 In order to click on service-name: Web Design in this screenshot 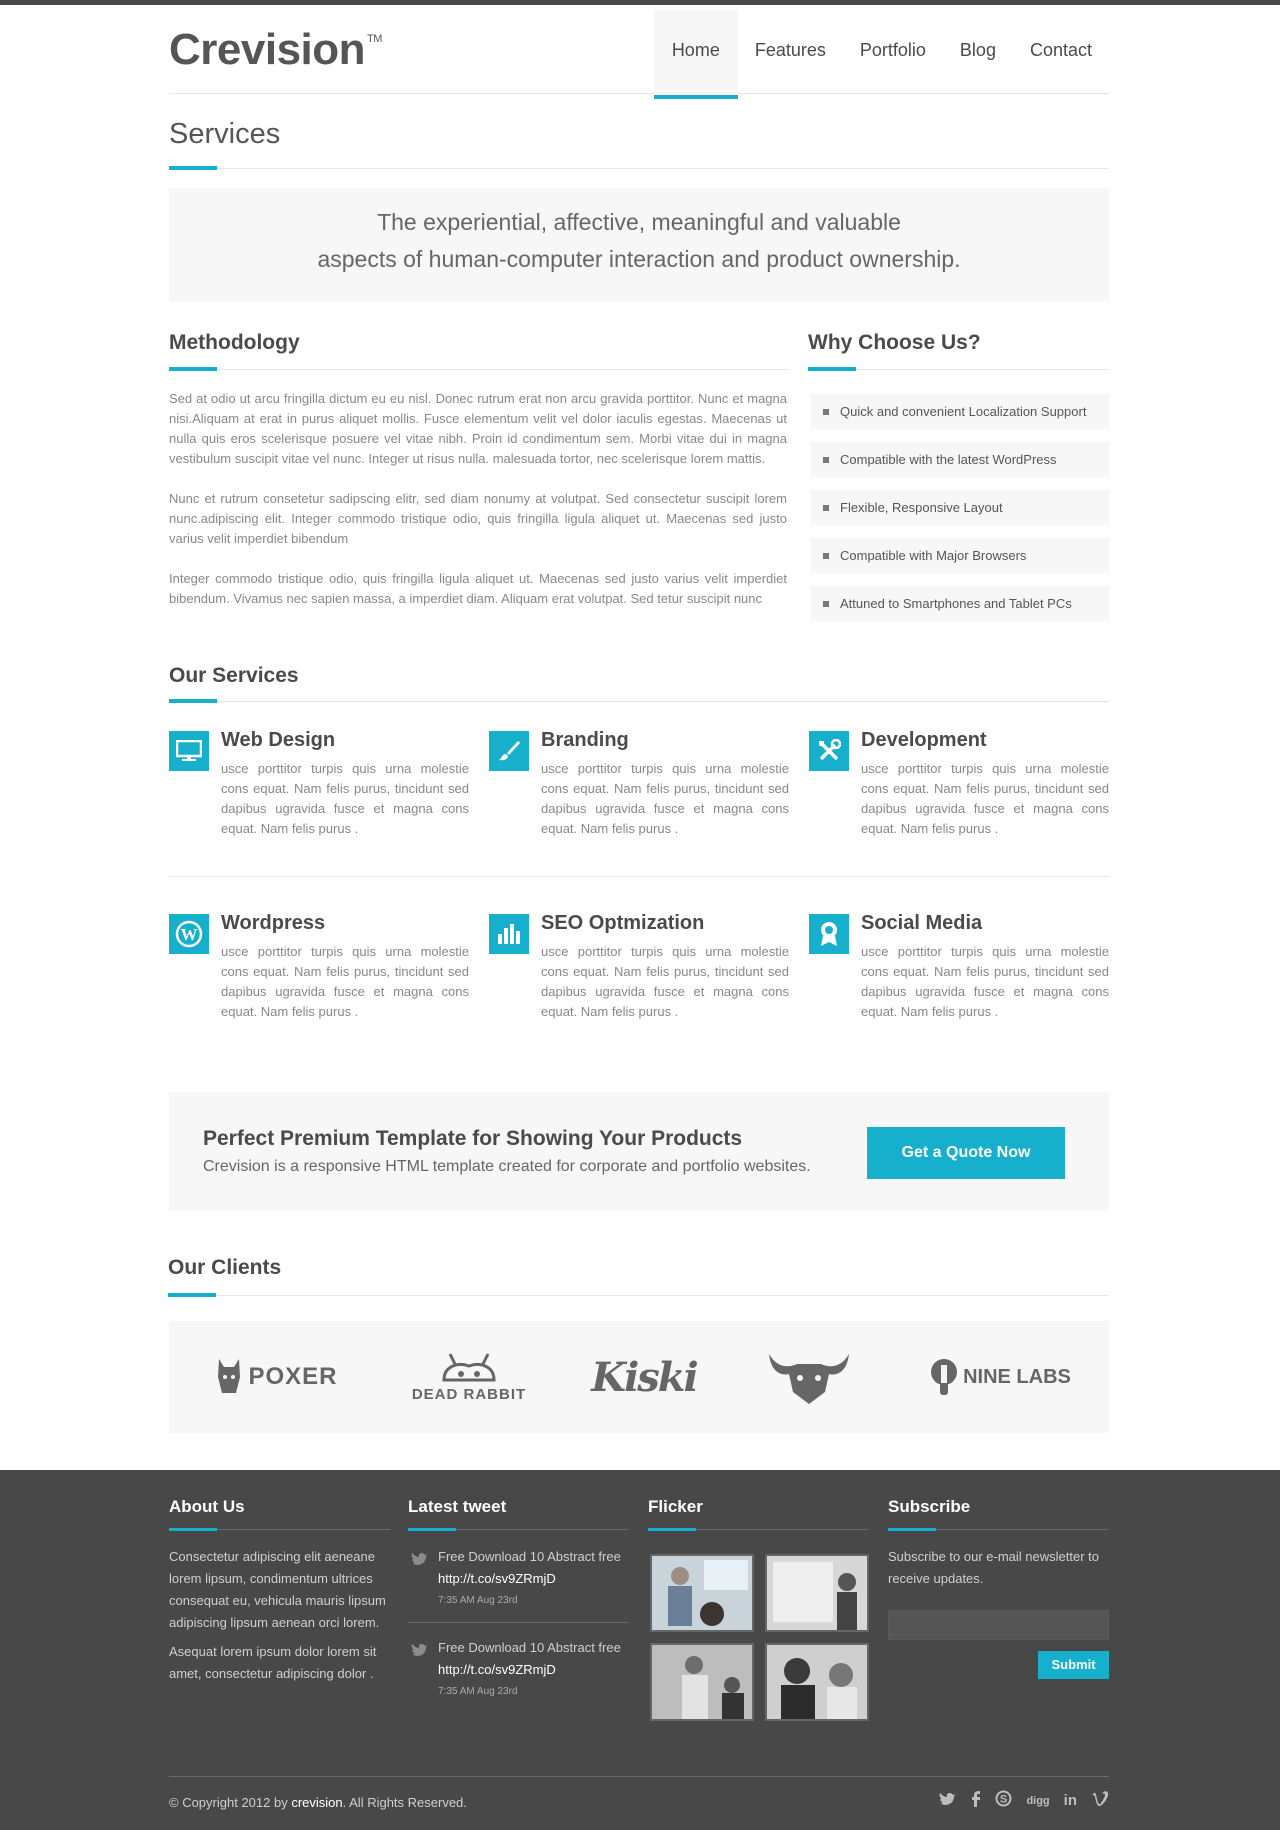, I will do `click(278, 740)`.